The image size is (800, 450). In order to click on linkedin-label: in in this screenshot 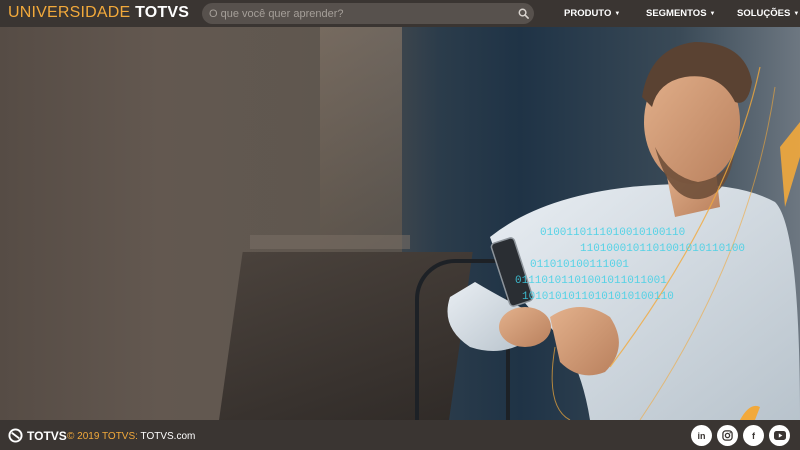, I will do `click(701, 435)`.